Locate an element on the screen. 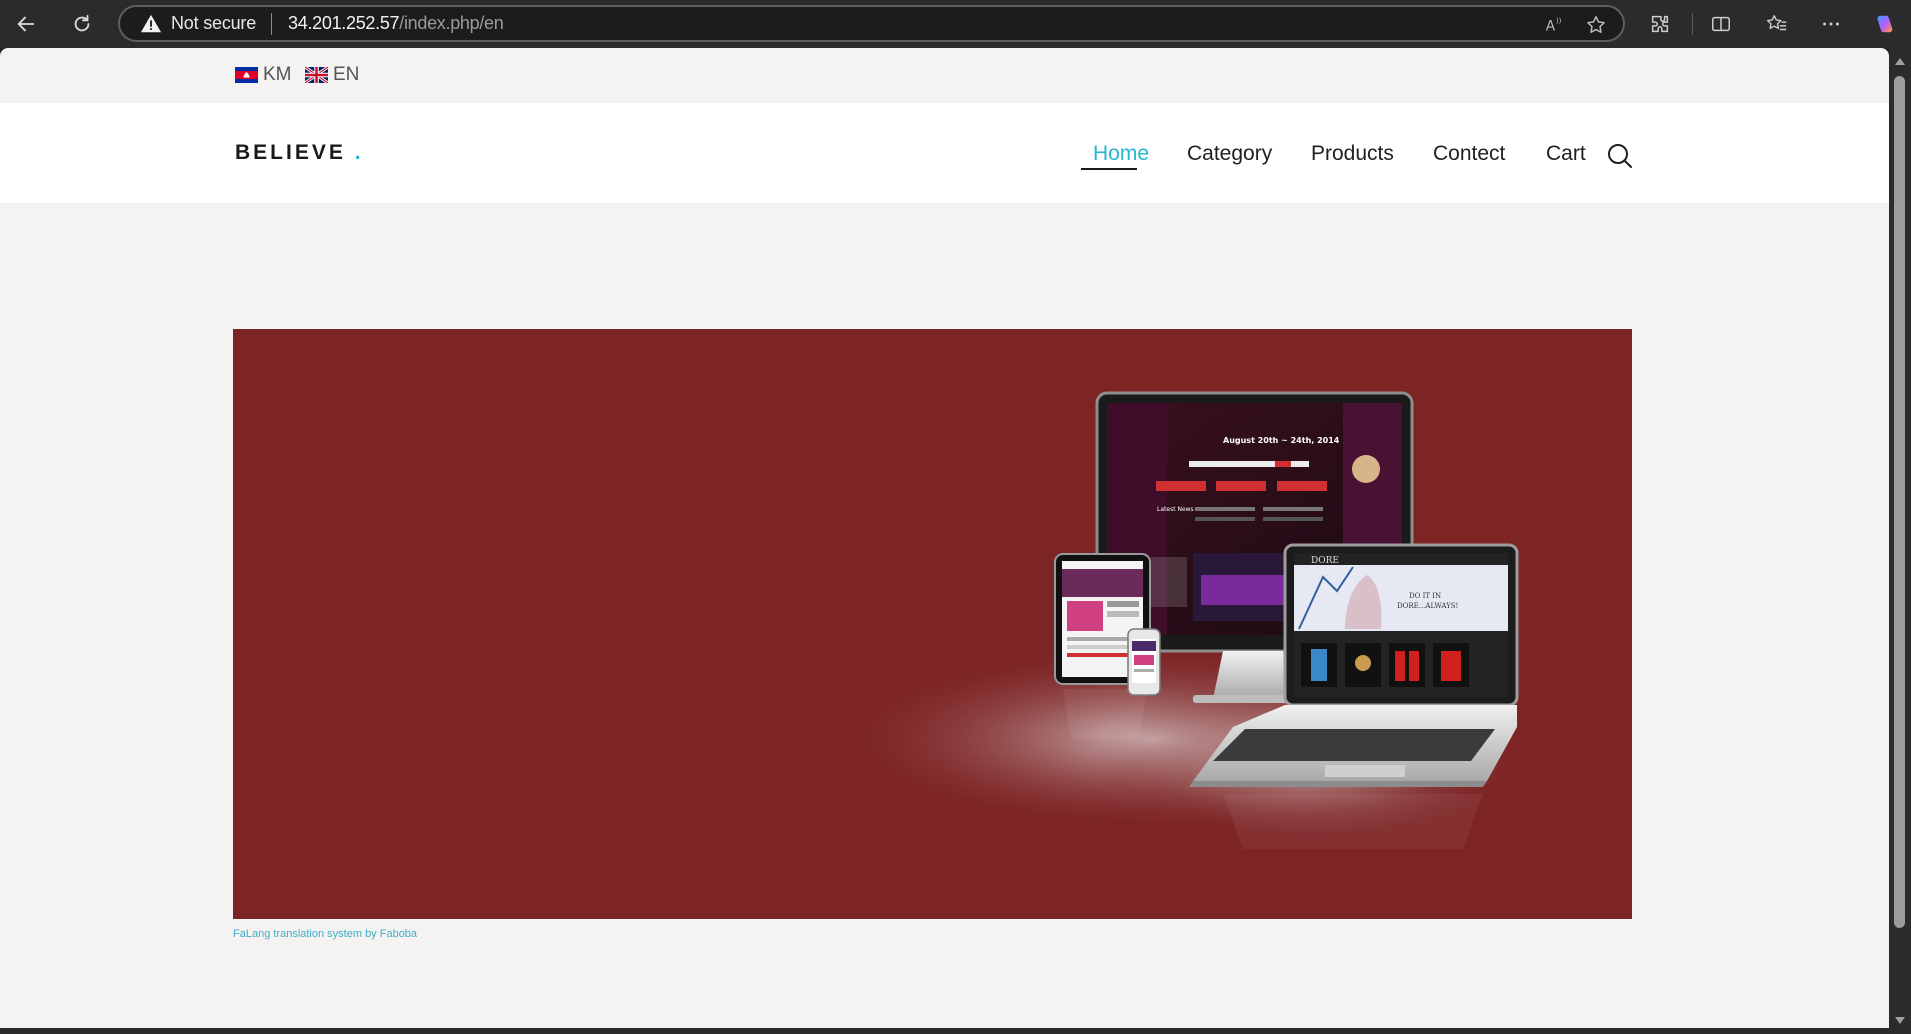 Image resolution: width=1911 pixels, height=1034 pixels. tablet-reflection is located at coordinates (1105, 714).